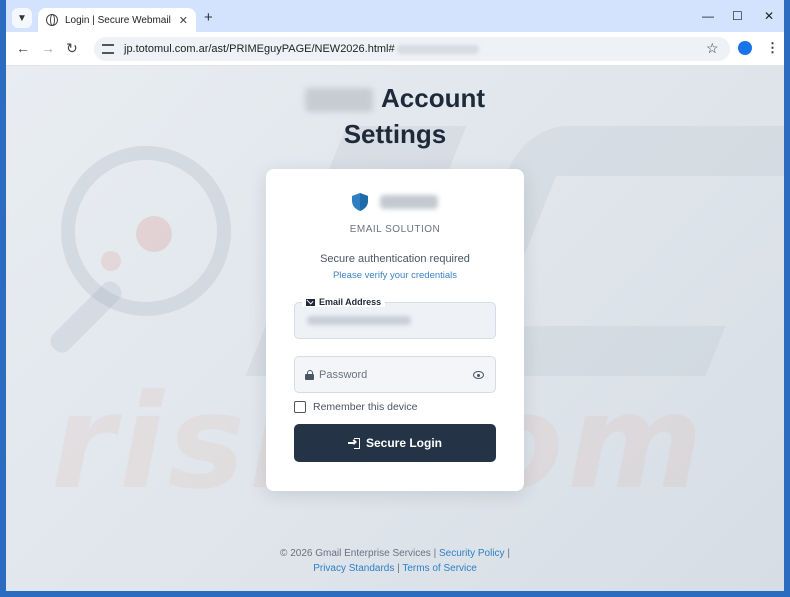  I want to click on close-window-button: ✕, so click(769, 16).